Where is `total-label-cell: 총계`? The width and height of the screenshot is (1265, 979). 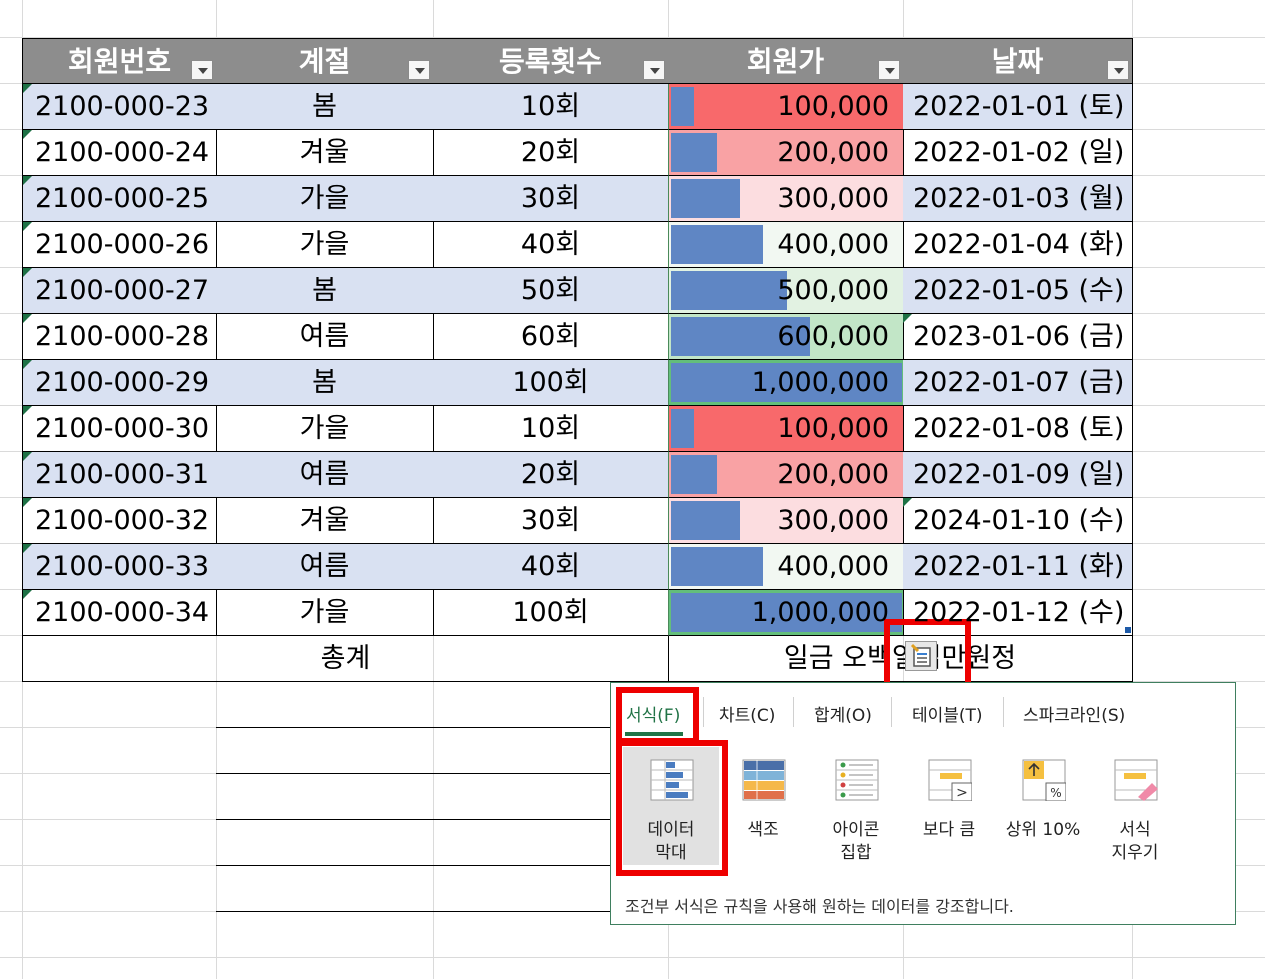
total-label-cell: 총계 is located at coordinates (345, 659).